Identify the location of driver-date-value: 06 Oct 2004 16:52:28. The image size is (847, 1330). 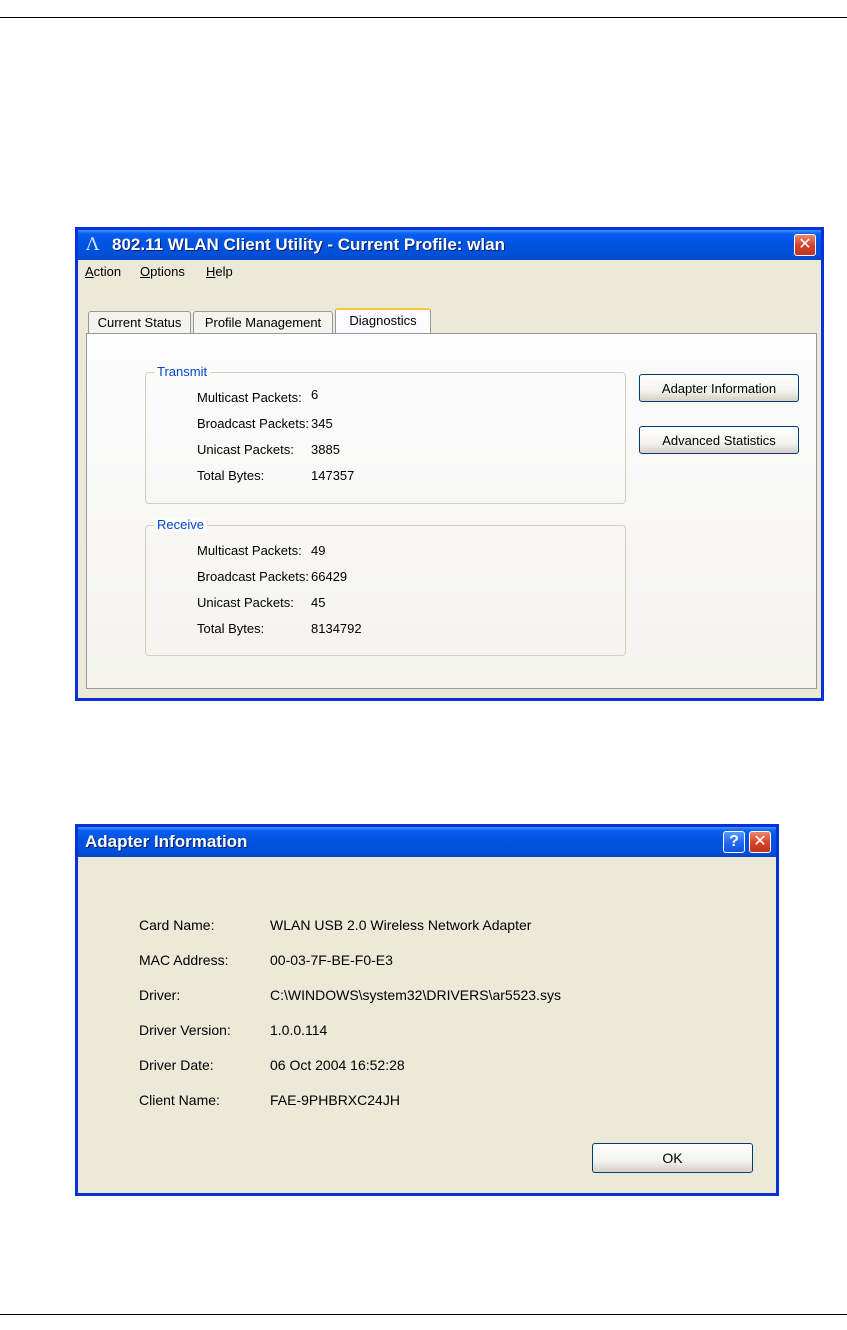
(337, 1065).